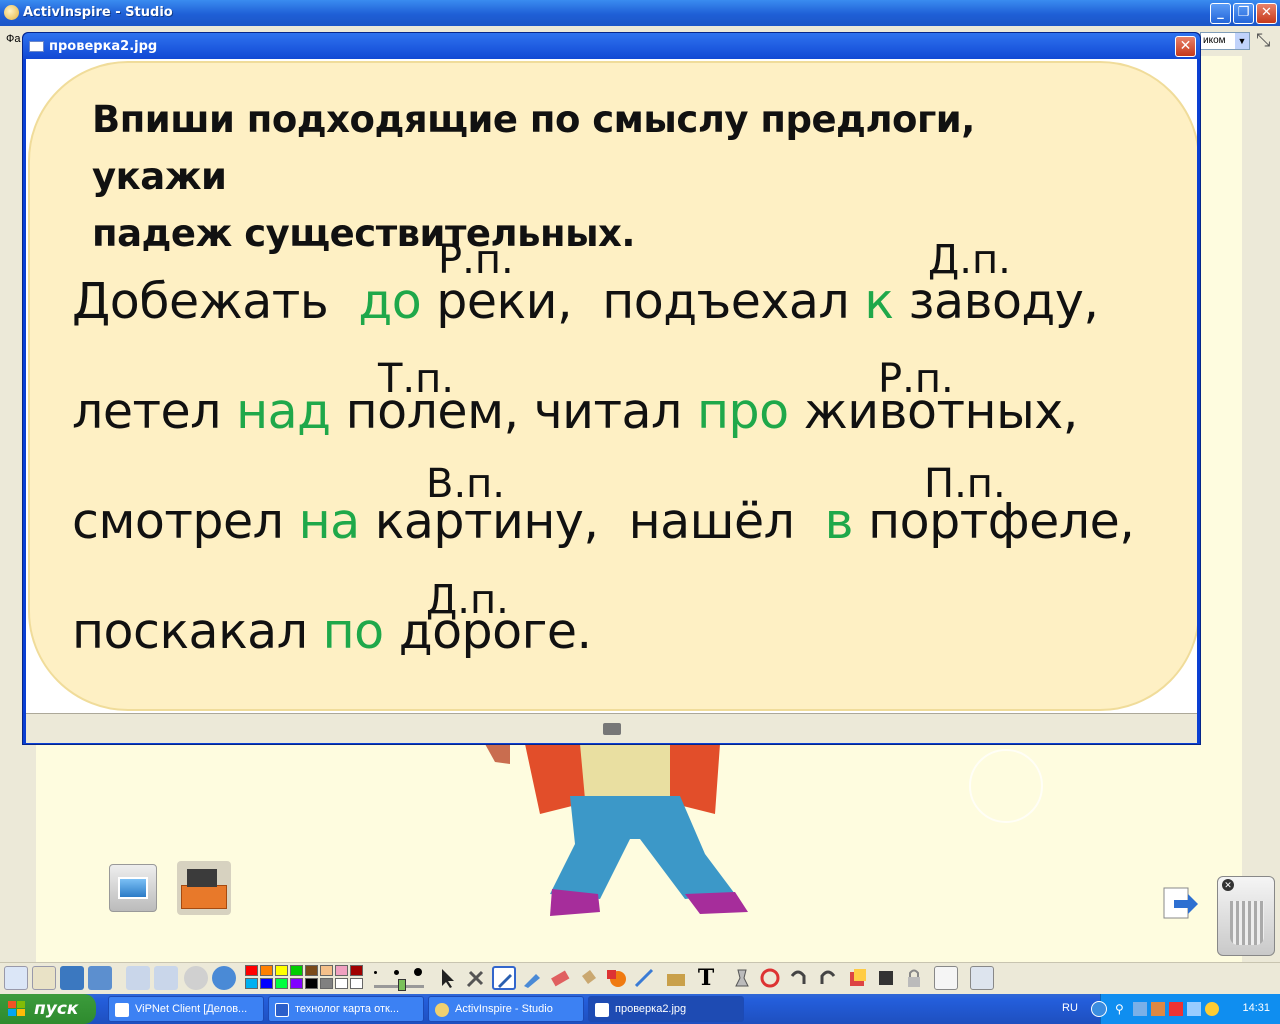  What do you see at coordinates (36, 46) in the screenshot?
I see `image-file-icon` at bounding box center [36, 46].